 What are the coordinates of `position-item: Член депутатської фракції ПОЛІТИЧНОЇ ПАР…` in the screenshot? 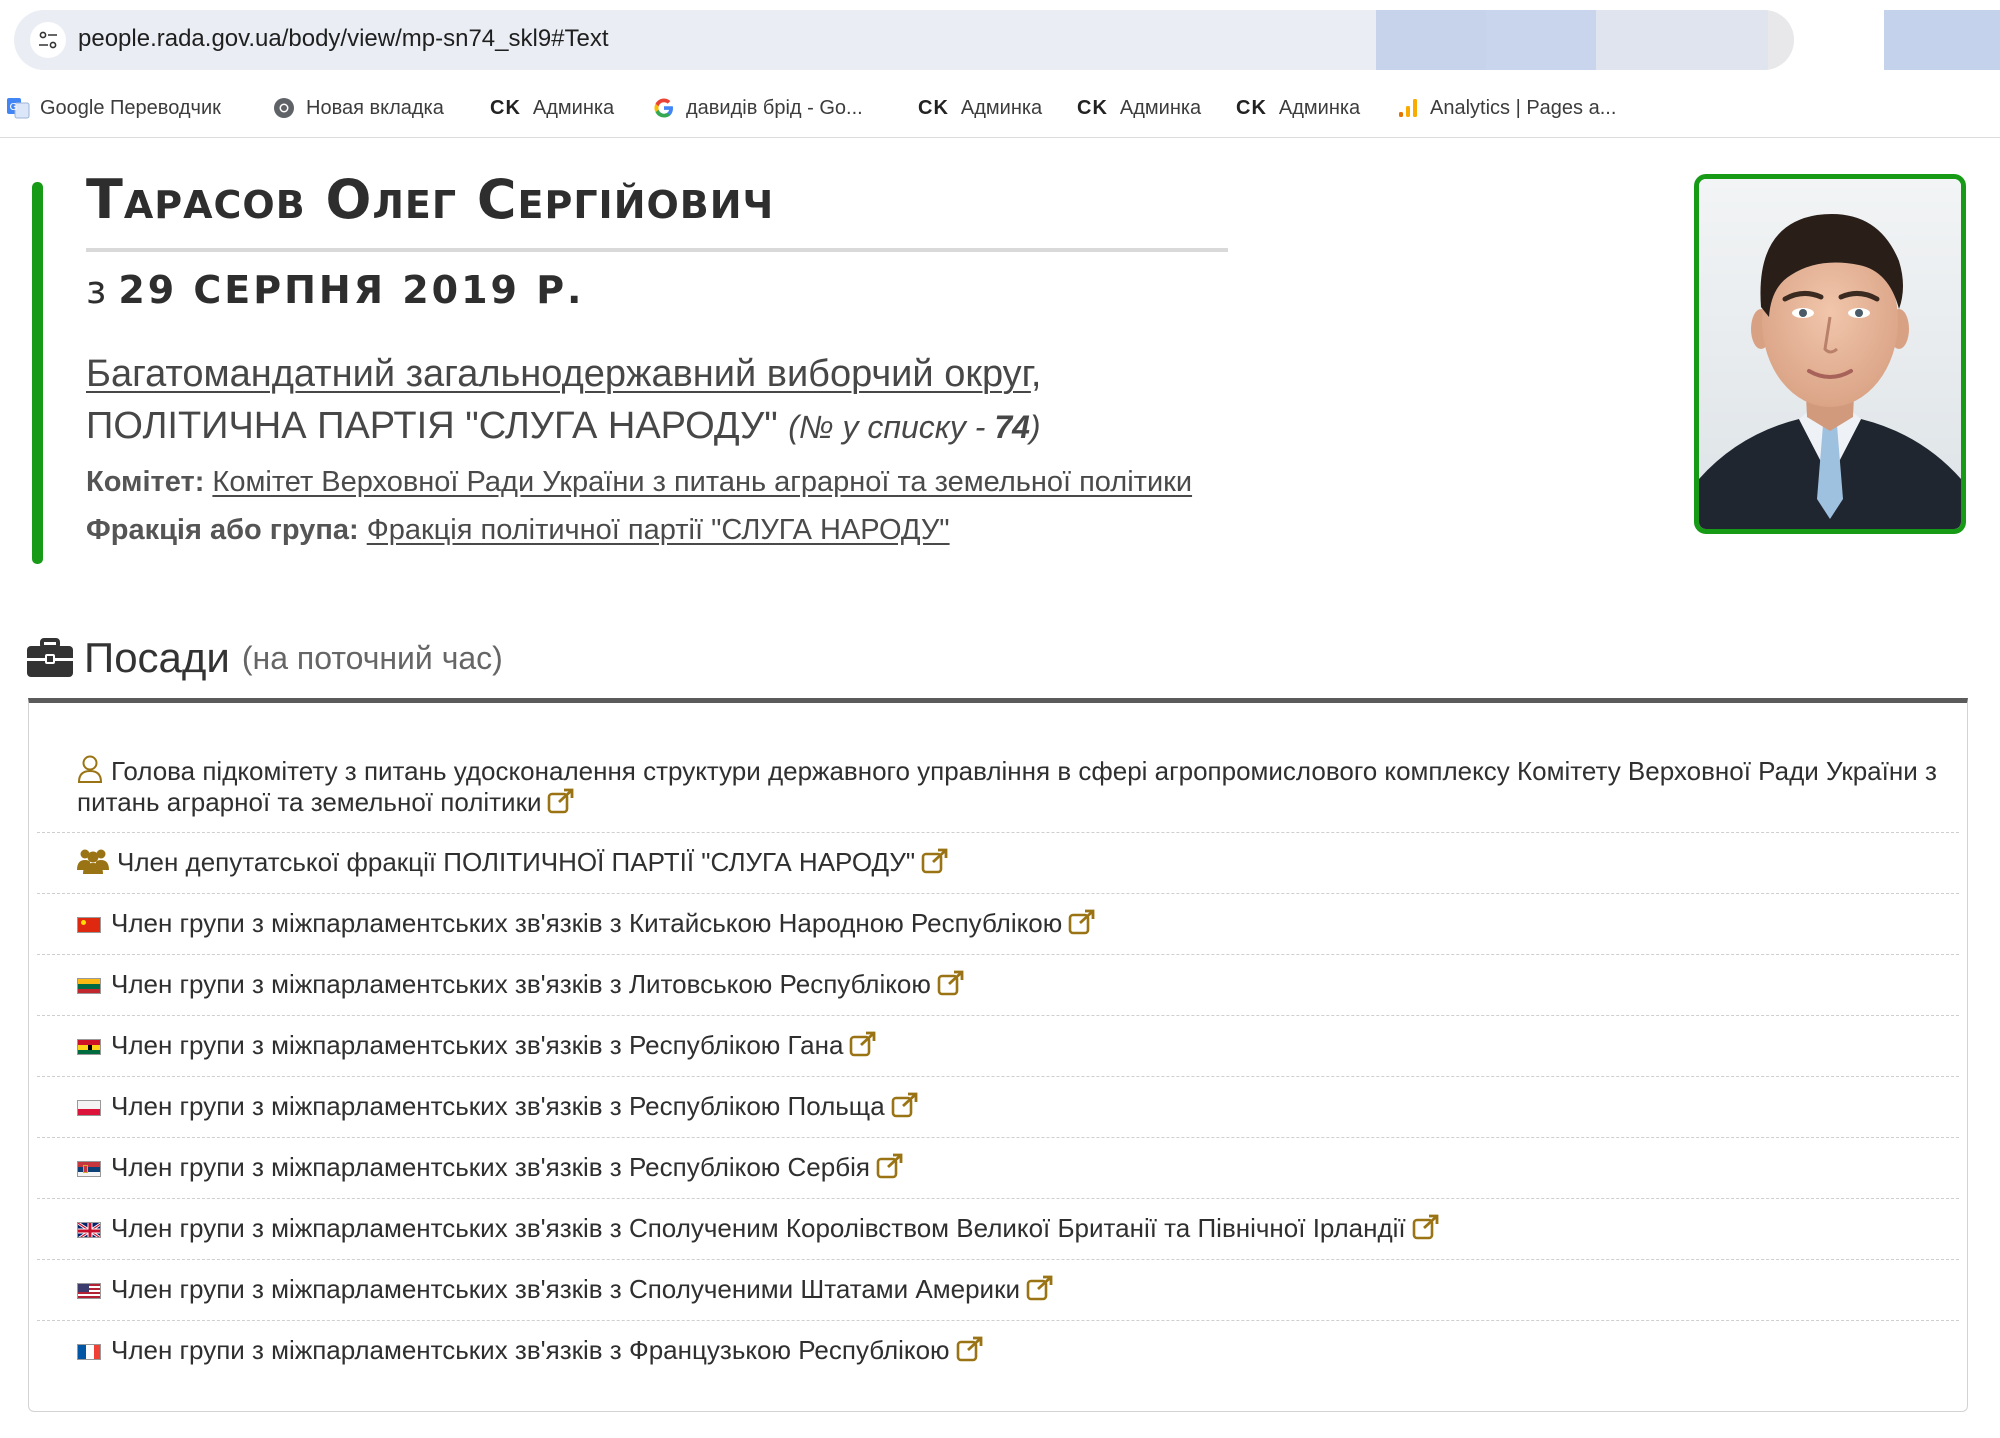 It's located at (998, 863).